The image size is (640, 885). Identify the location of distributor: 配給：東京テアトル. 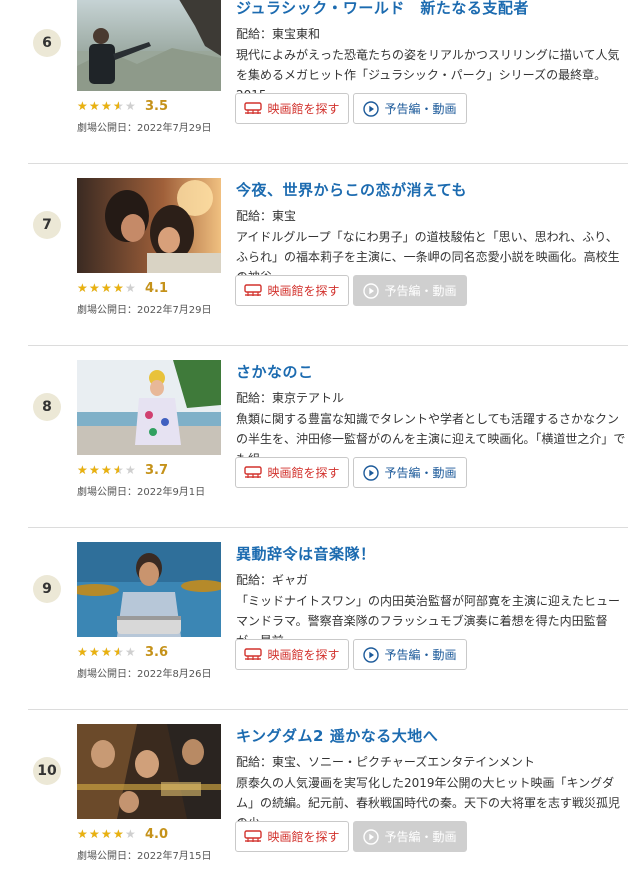
(290, 398).